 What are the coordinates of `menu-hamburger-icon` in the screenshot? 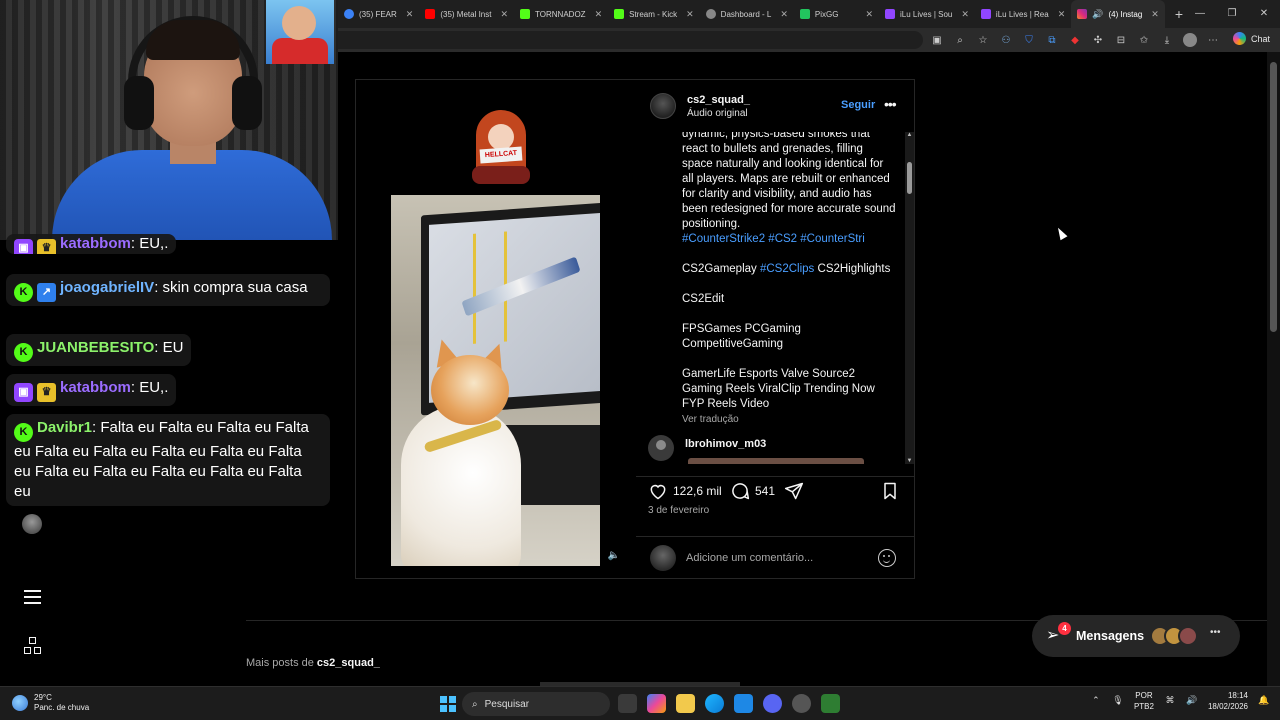 It's located at (32, 597).